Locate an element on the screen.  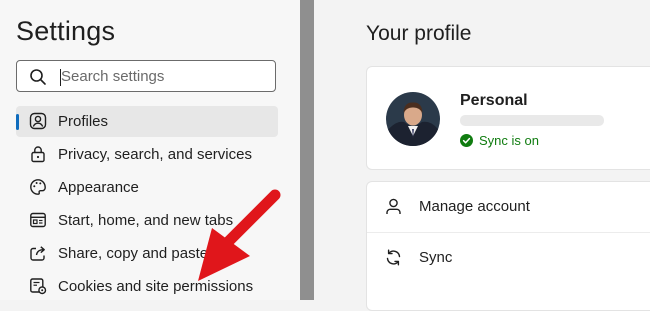
sidebar-item-label: Appearance is located at coordinates (98, 187).